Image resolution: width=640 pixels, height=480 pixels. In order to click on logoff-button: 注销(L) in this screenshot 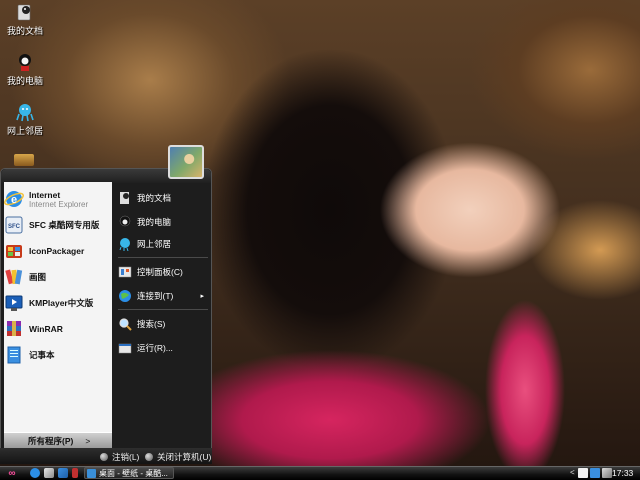, I will do `click(119, 456)`.